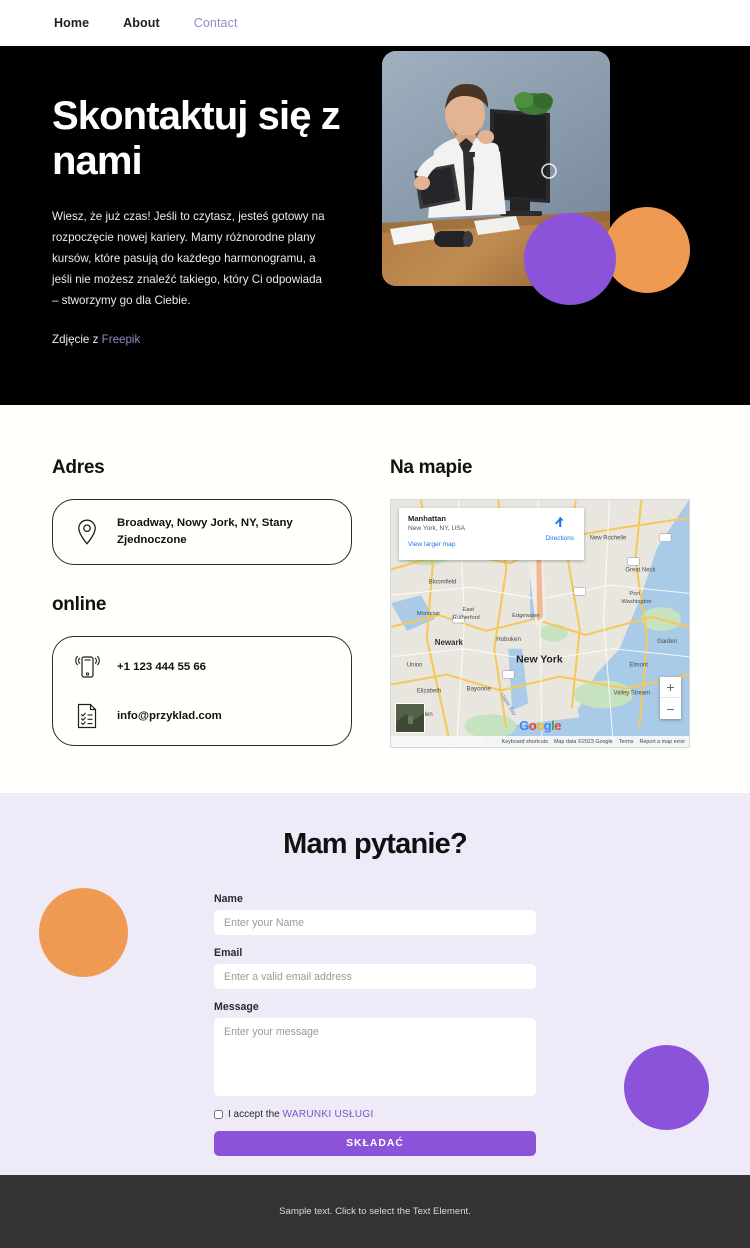 The image size is (750, 1248). I want to click on svg-text: New Rochelle, so click(608, 539).